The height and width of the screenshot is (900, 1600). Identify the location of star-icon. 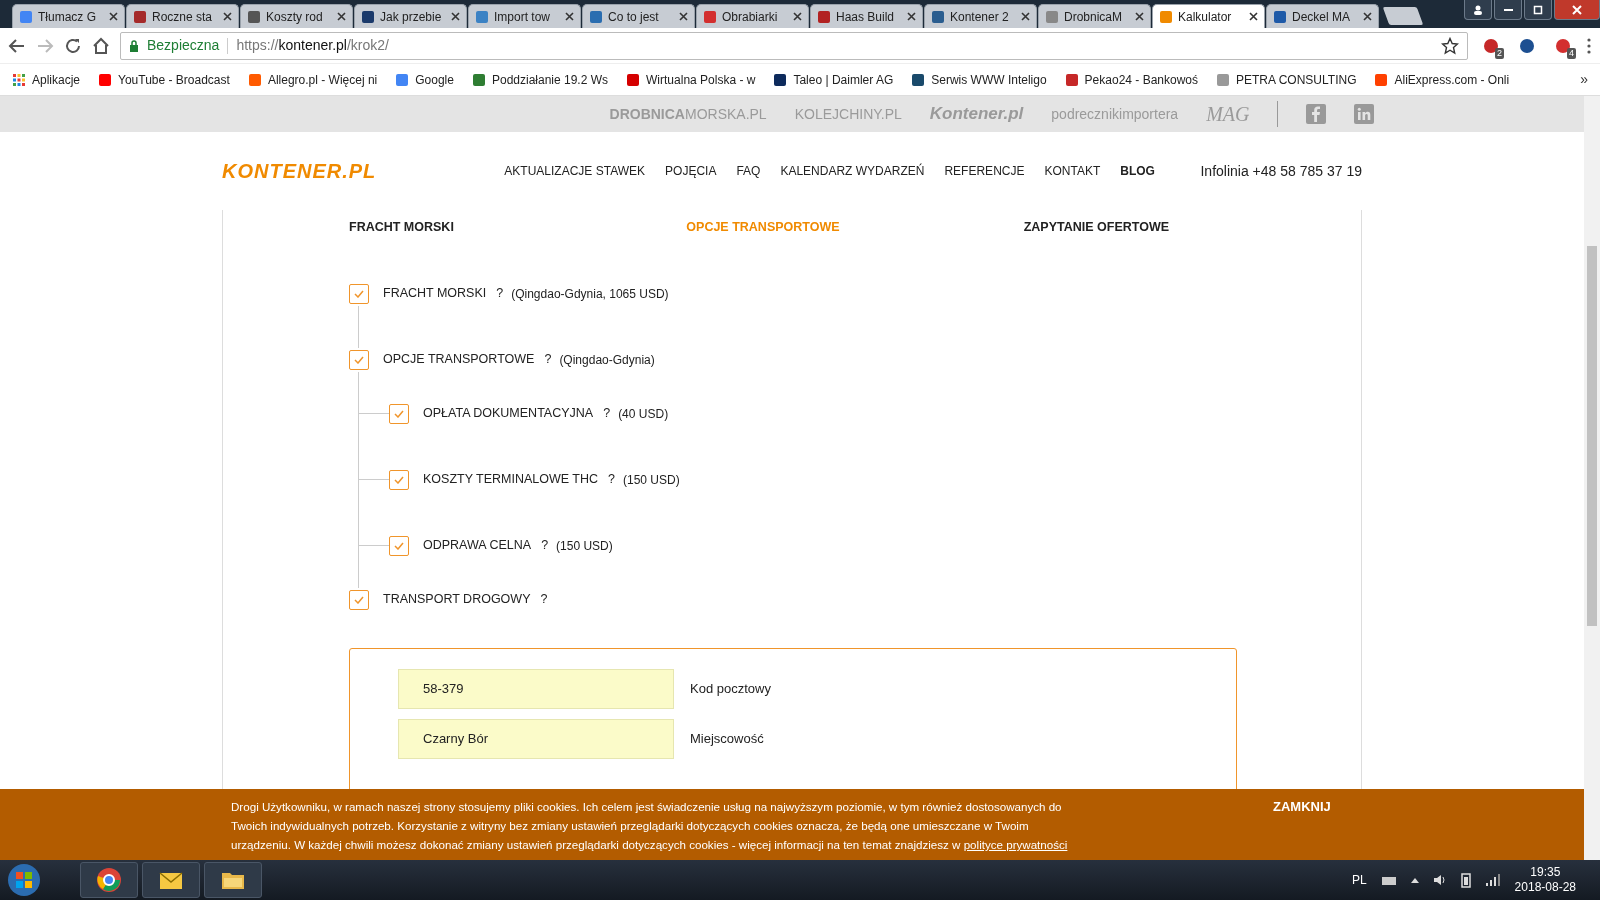
(1450, 45).